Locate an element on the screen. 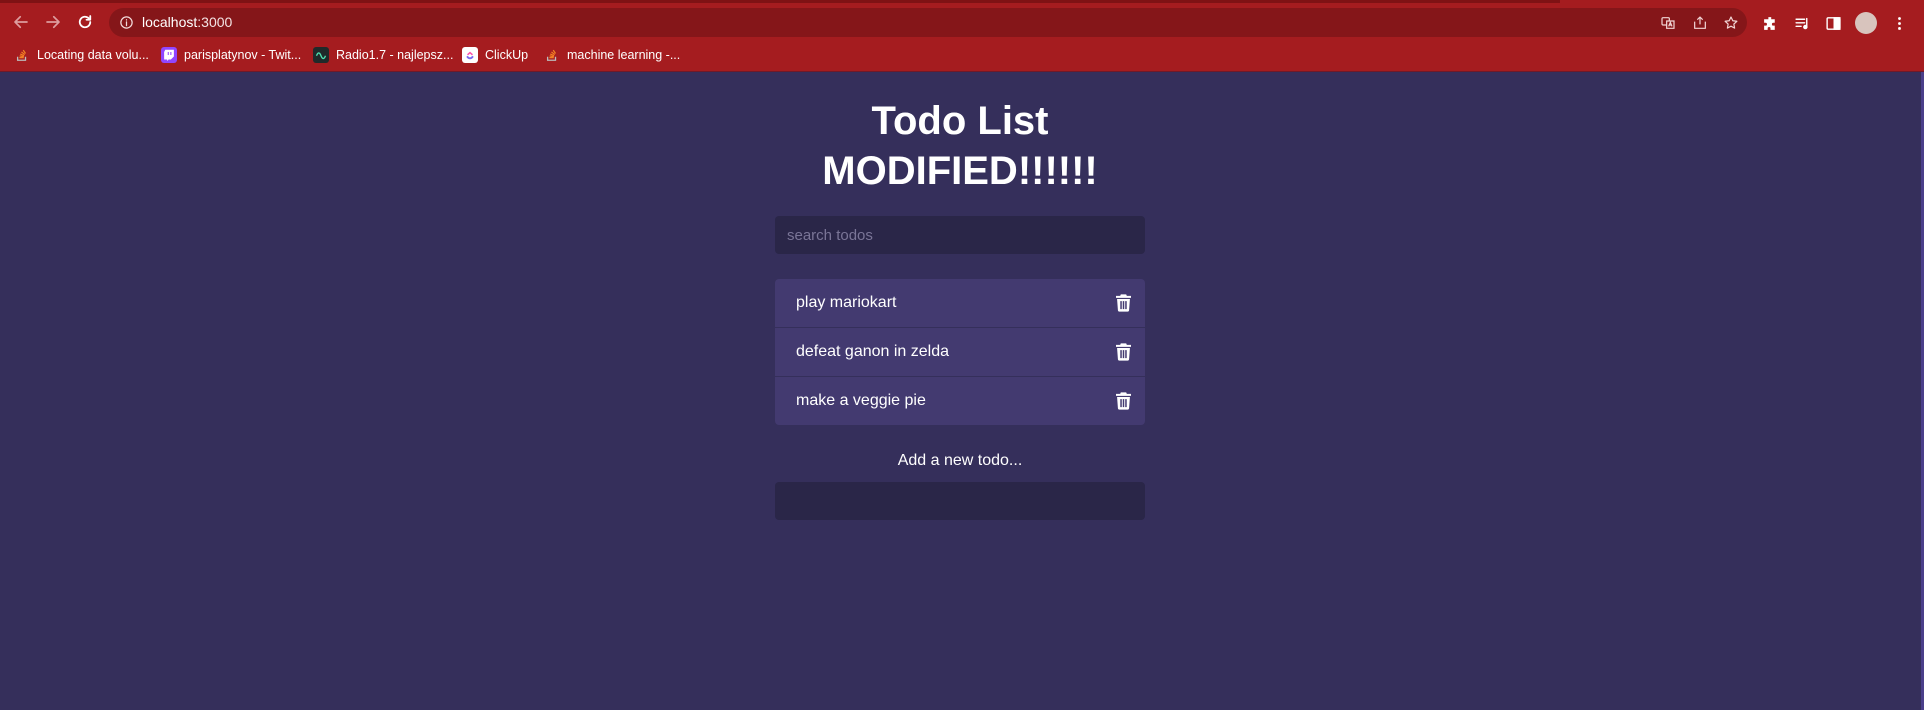  add-todo-input is located at coordinates (960, 501).